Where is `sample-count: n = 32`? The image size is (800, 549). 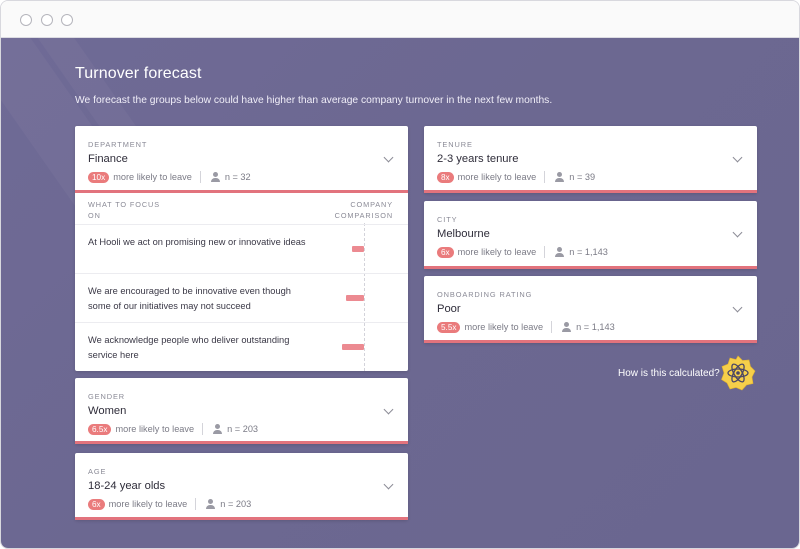 sample-count: n = 32 is located at coordinates (237, 177).